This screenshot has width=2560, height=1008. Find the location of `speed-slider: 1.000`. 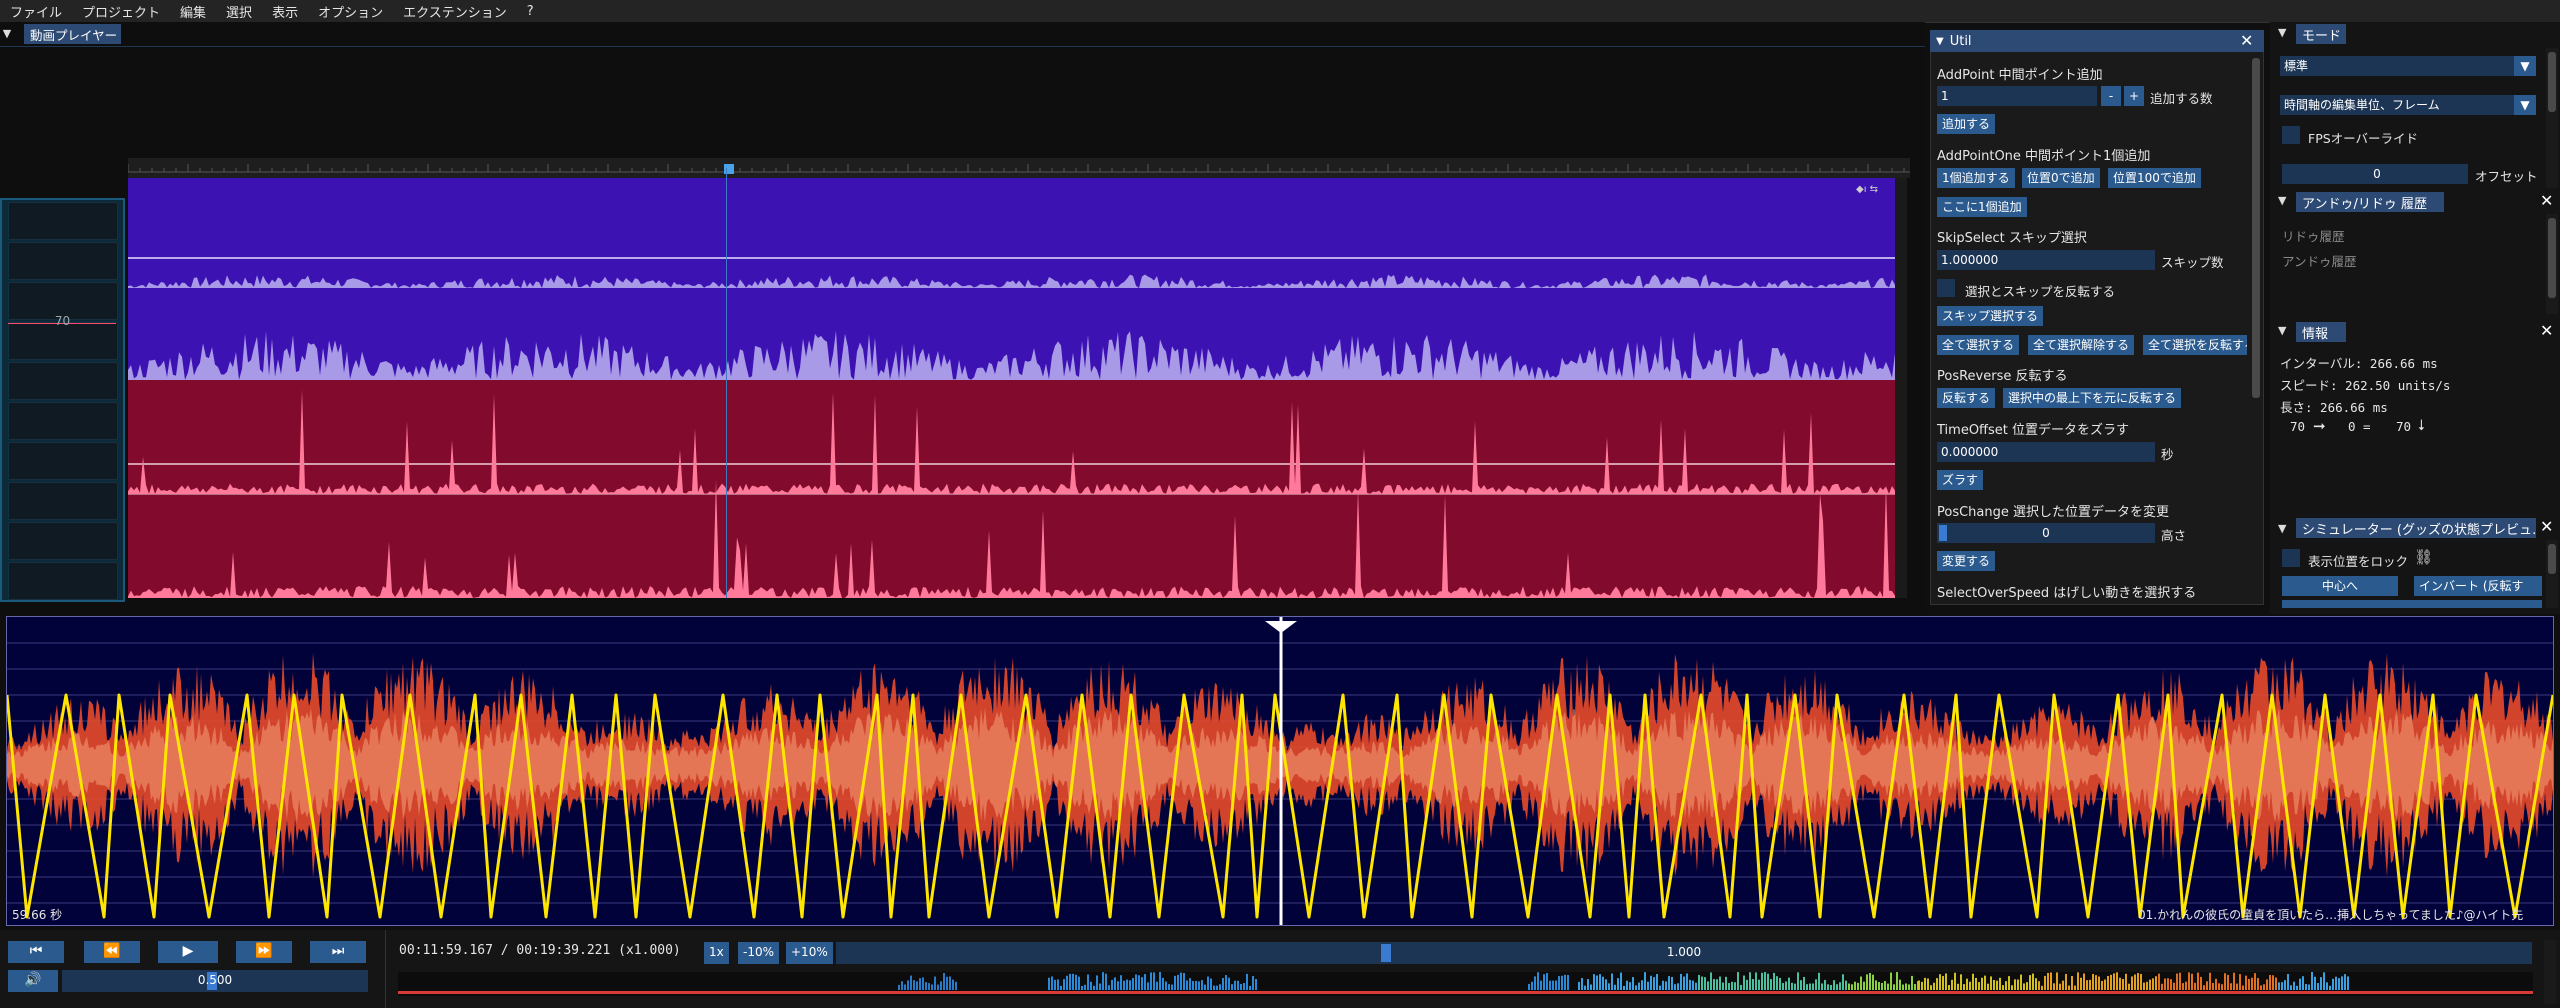

speed-slider: 1.000 is located at coordinates (1684, 953).